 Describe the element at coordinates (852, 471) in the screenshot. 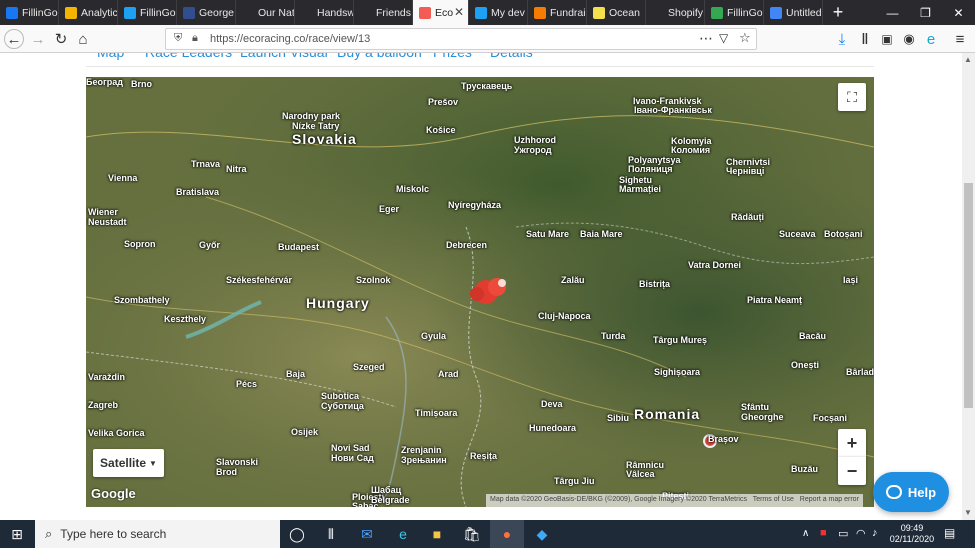

I see `zoom-out-button: −` at that location.